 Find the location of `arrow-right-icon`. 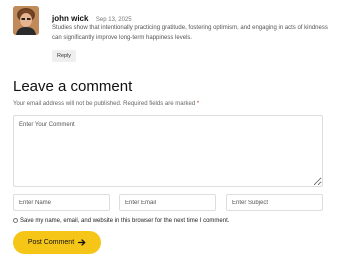

arrow-right-icon is located at coordinates (82, 242).